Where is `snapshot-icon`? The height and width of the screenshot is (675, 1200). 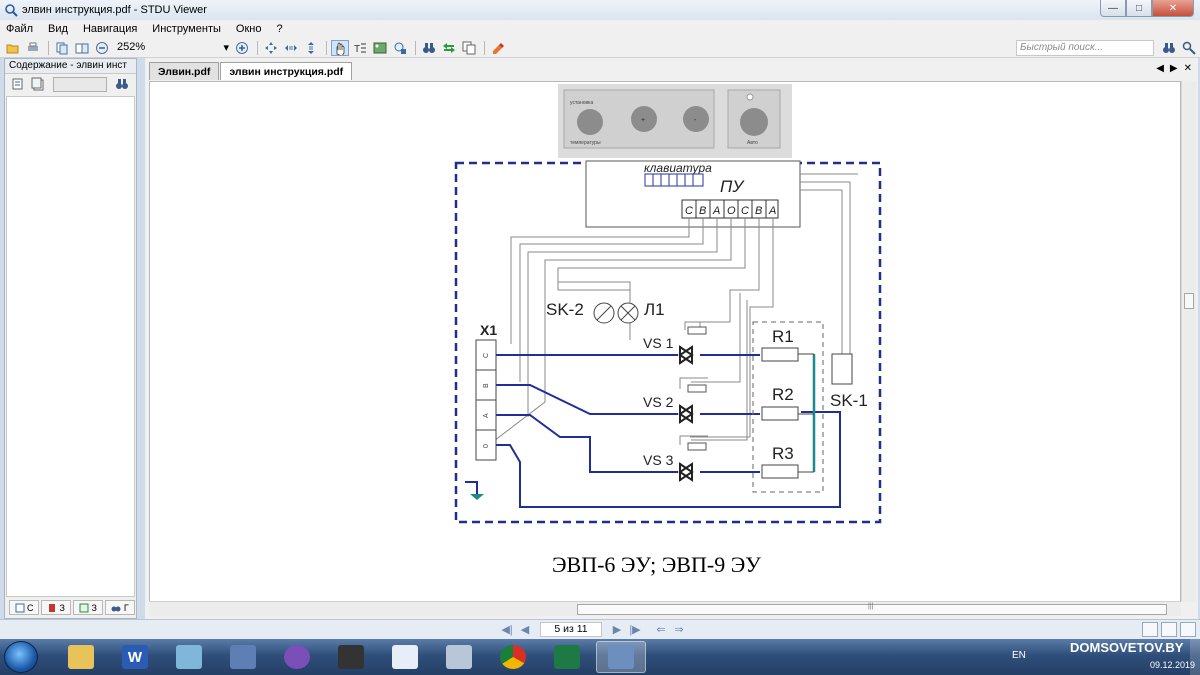
snapshot-icon is located at coordinates (400, 48).